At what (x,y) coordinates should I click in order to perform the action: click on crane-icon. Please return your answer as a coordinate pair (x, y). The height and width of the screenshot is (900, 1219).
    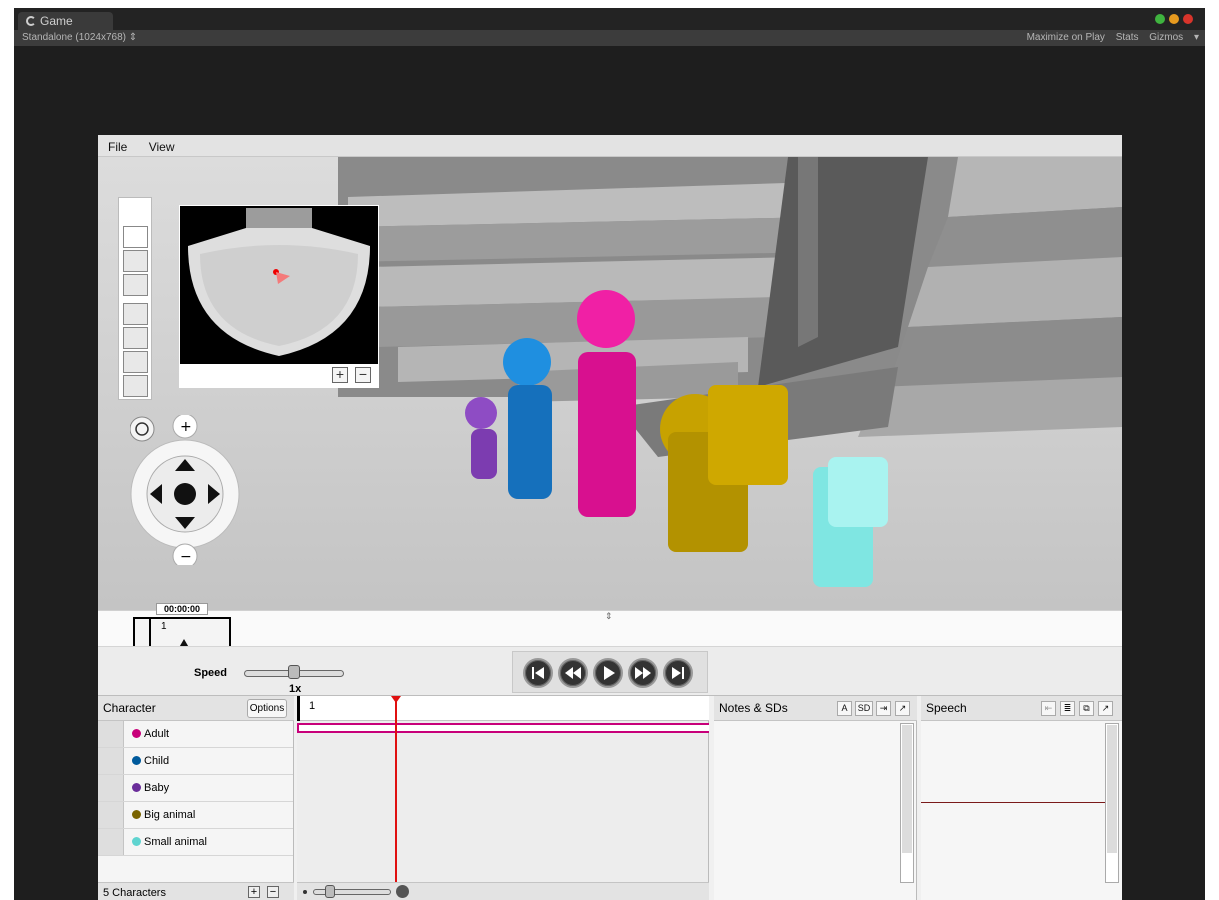
    Looking at the image, I should click on (135, 338).